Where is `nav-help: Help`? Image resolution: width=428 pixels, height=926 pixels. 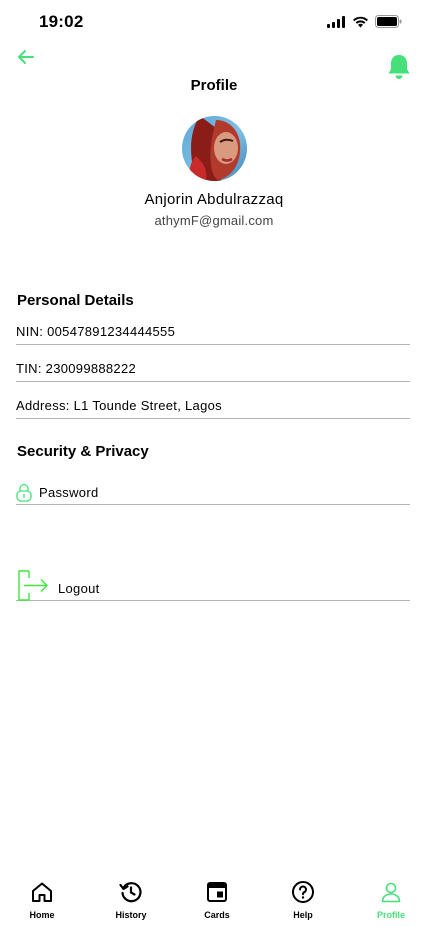 nav-help: Help is located at coordinates (303, 900).